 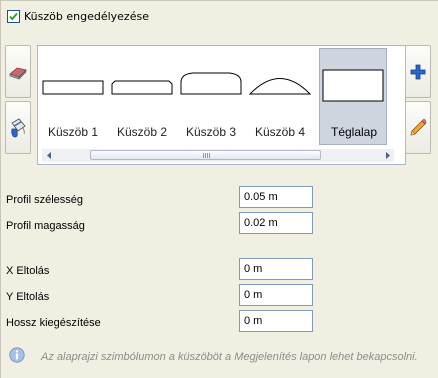 What do you see at coordinates (211, 83) in the screenshot?
I see `threshold-3-rounded-icon` at bounding box center [211, 83].